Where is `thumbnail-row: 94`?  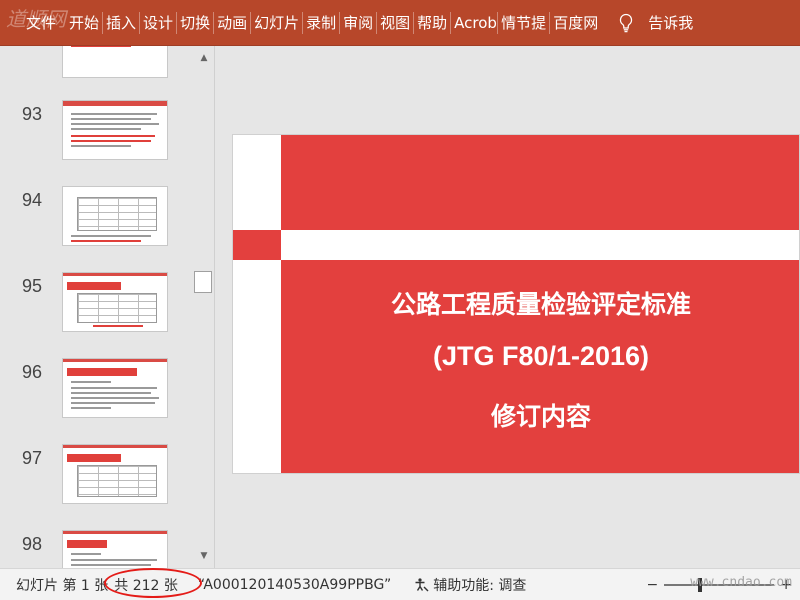
thumbnail-row: 94 is located at coordinates (97, 226).